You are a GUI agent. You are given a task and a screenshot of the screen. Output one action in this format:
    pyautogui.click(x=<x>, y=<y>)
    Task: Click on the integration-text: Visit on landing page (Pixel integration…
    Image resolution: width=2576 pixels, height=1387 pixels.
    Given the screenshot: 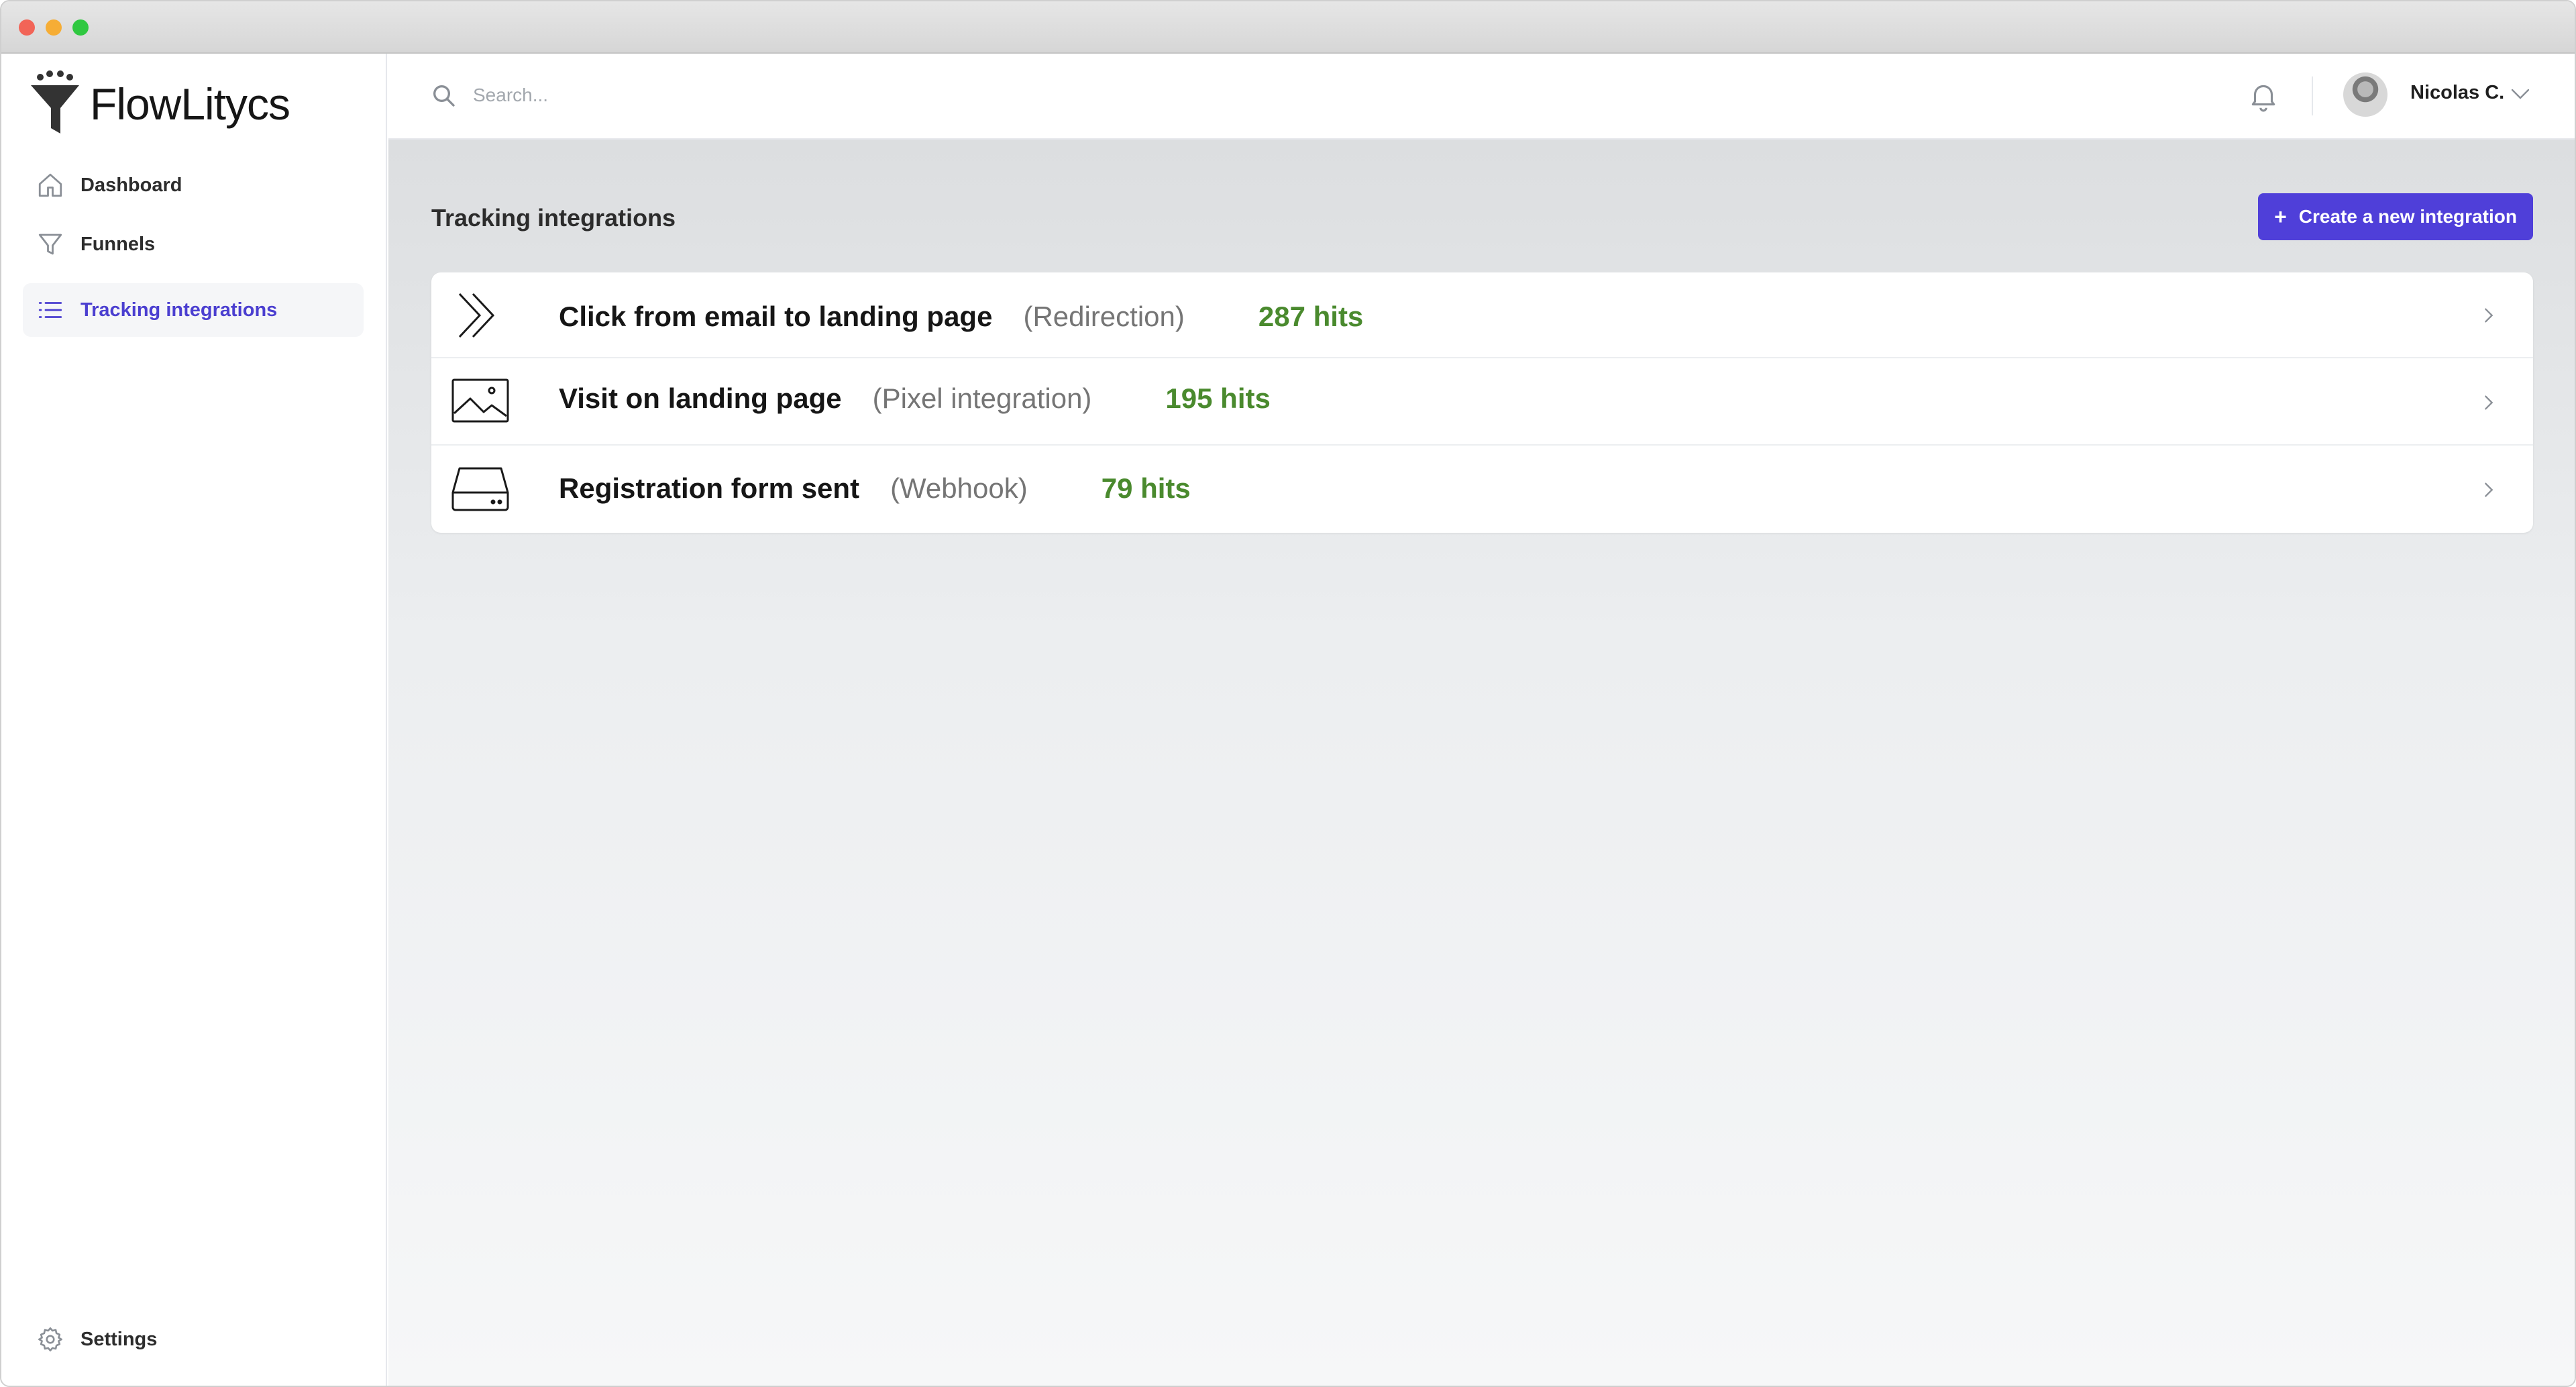 What is the action you would take?
    pyautogui.click(x=915, y=398)
    